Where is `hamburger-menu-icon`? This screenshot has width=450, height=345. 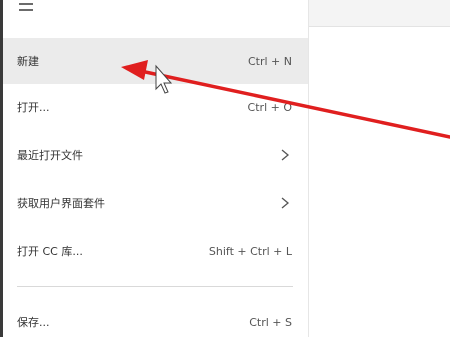
hamburger-menu-icon is located at coordinates (26, 7).